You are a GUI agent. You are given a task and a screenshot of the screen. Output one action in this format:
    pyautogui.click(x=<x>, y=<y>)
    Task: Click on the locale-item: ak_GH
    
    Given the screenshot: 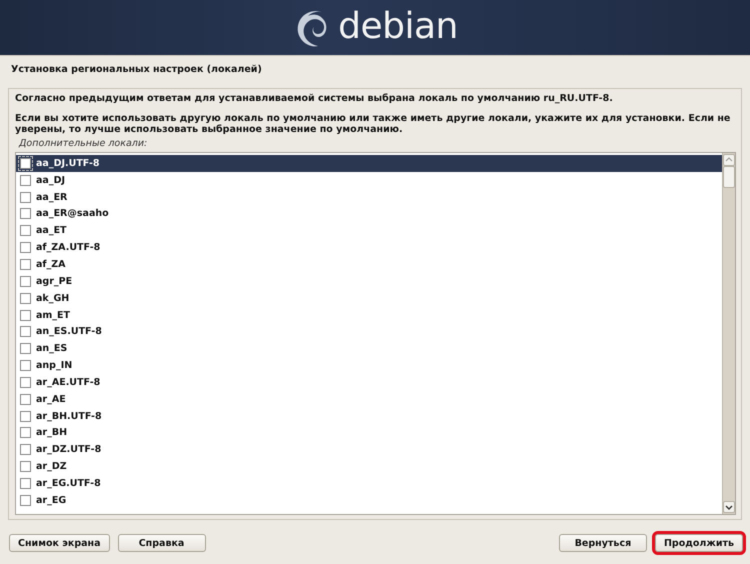 What is the action you would take?
    pyautogui.click(x=369, y=298)
    